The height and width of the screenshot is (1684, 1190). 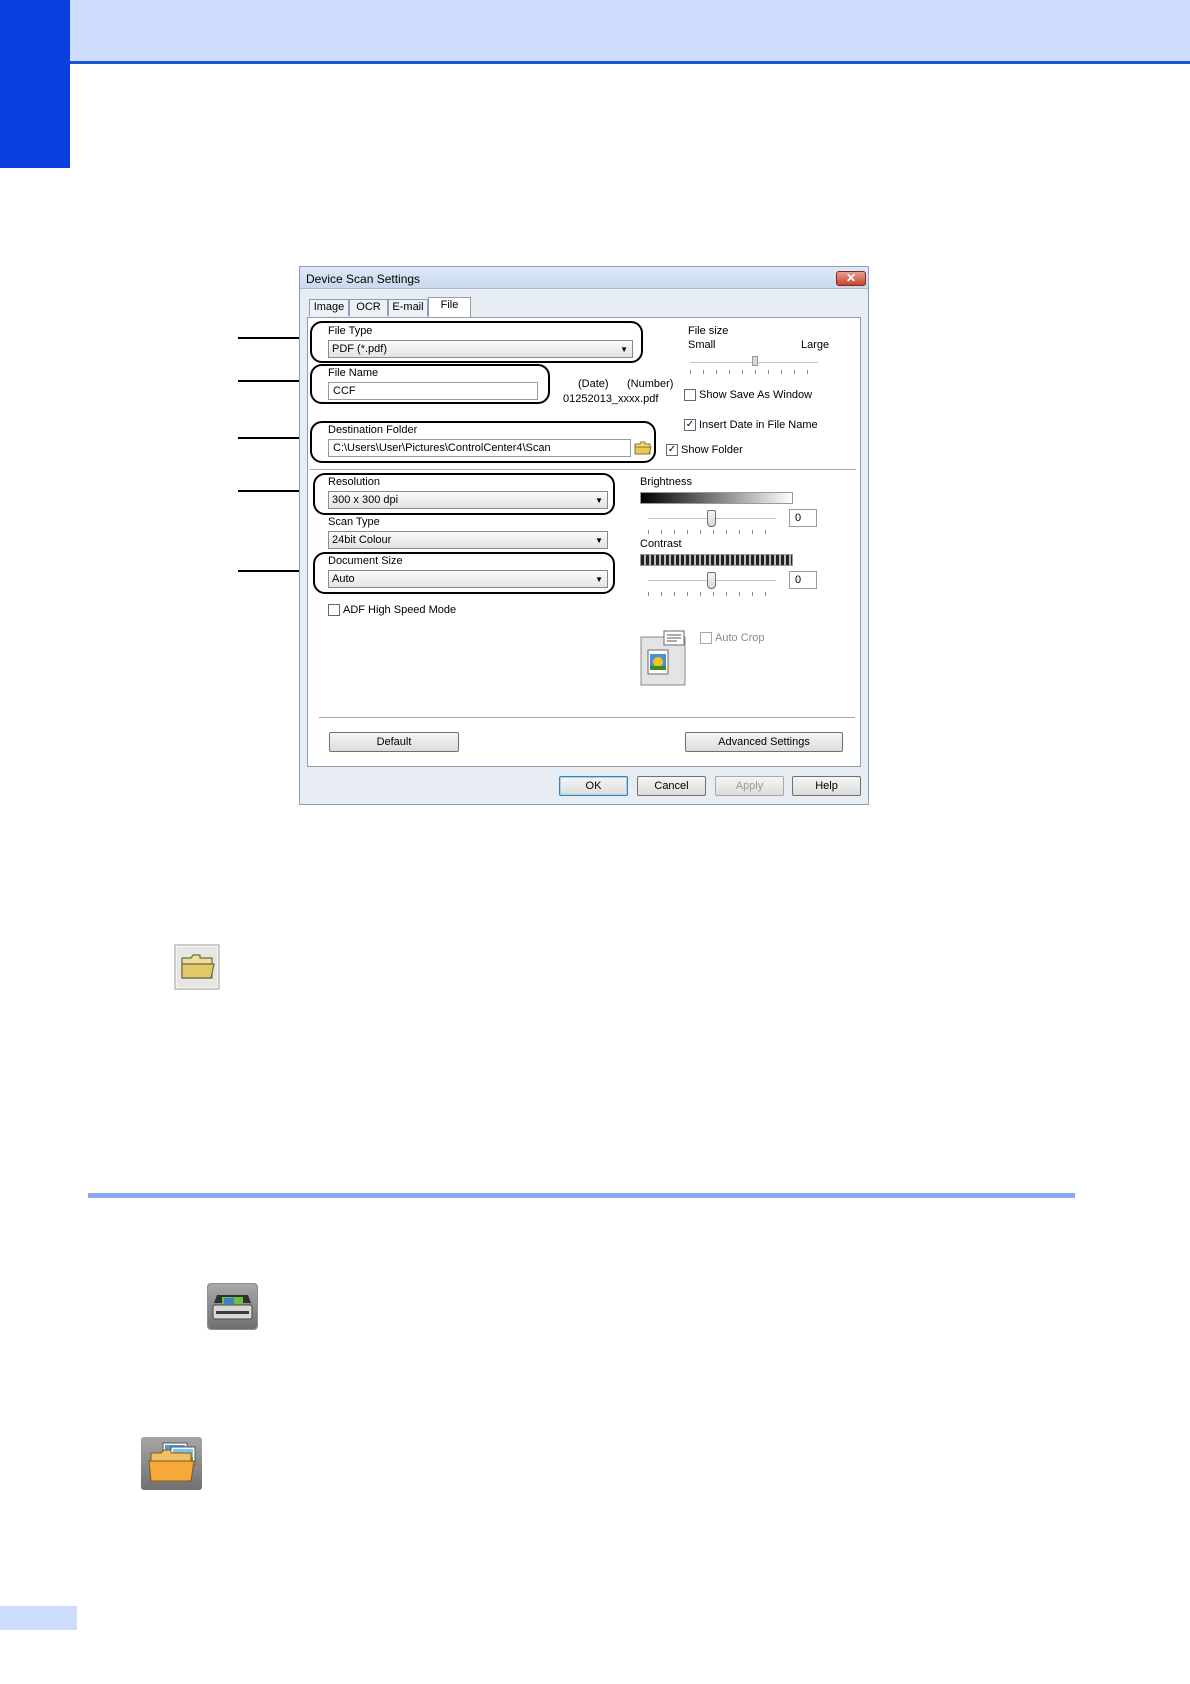 What do you see at coordinates (712, 594) in the screenshot?
I see `contrast-slider-ticks` at bounding box center [712, 594].